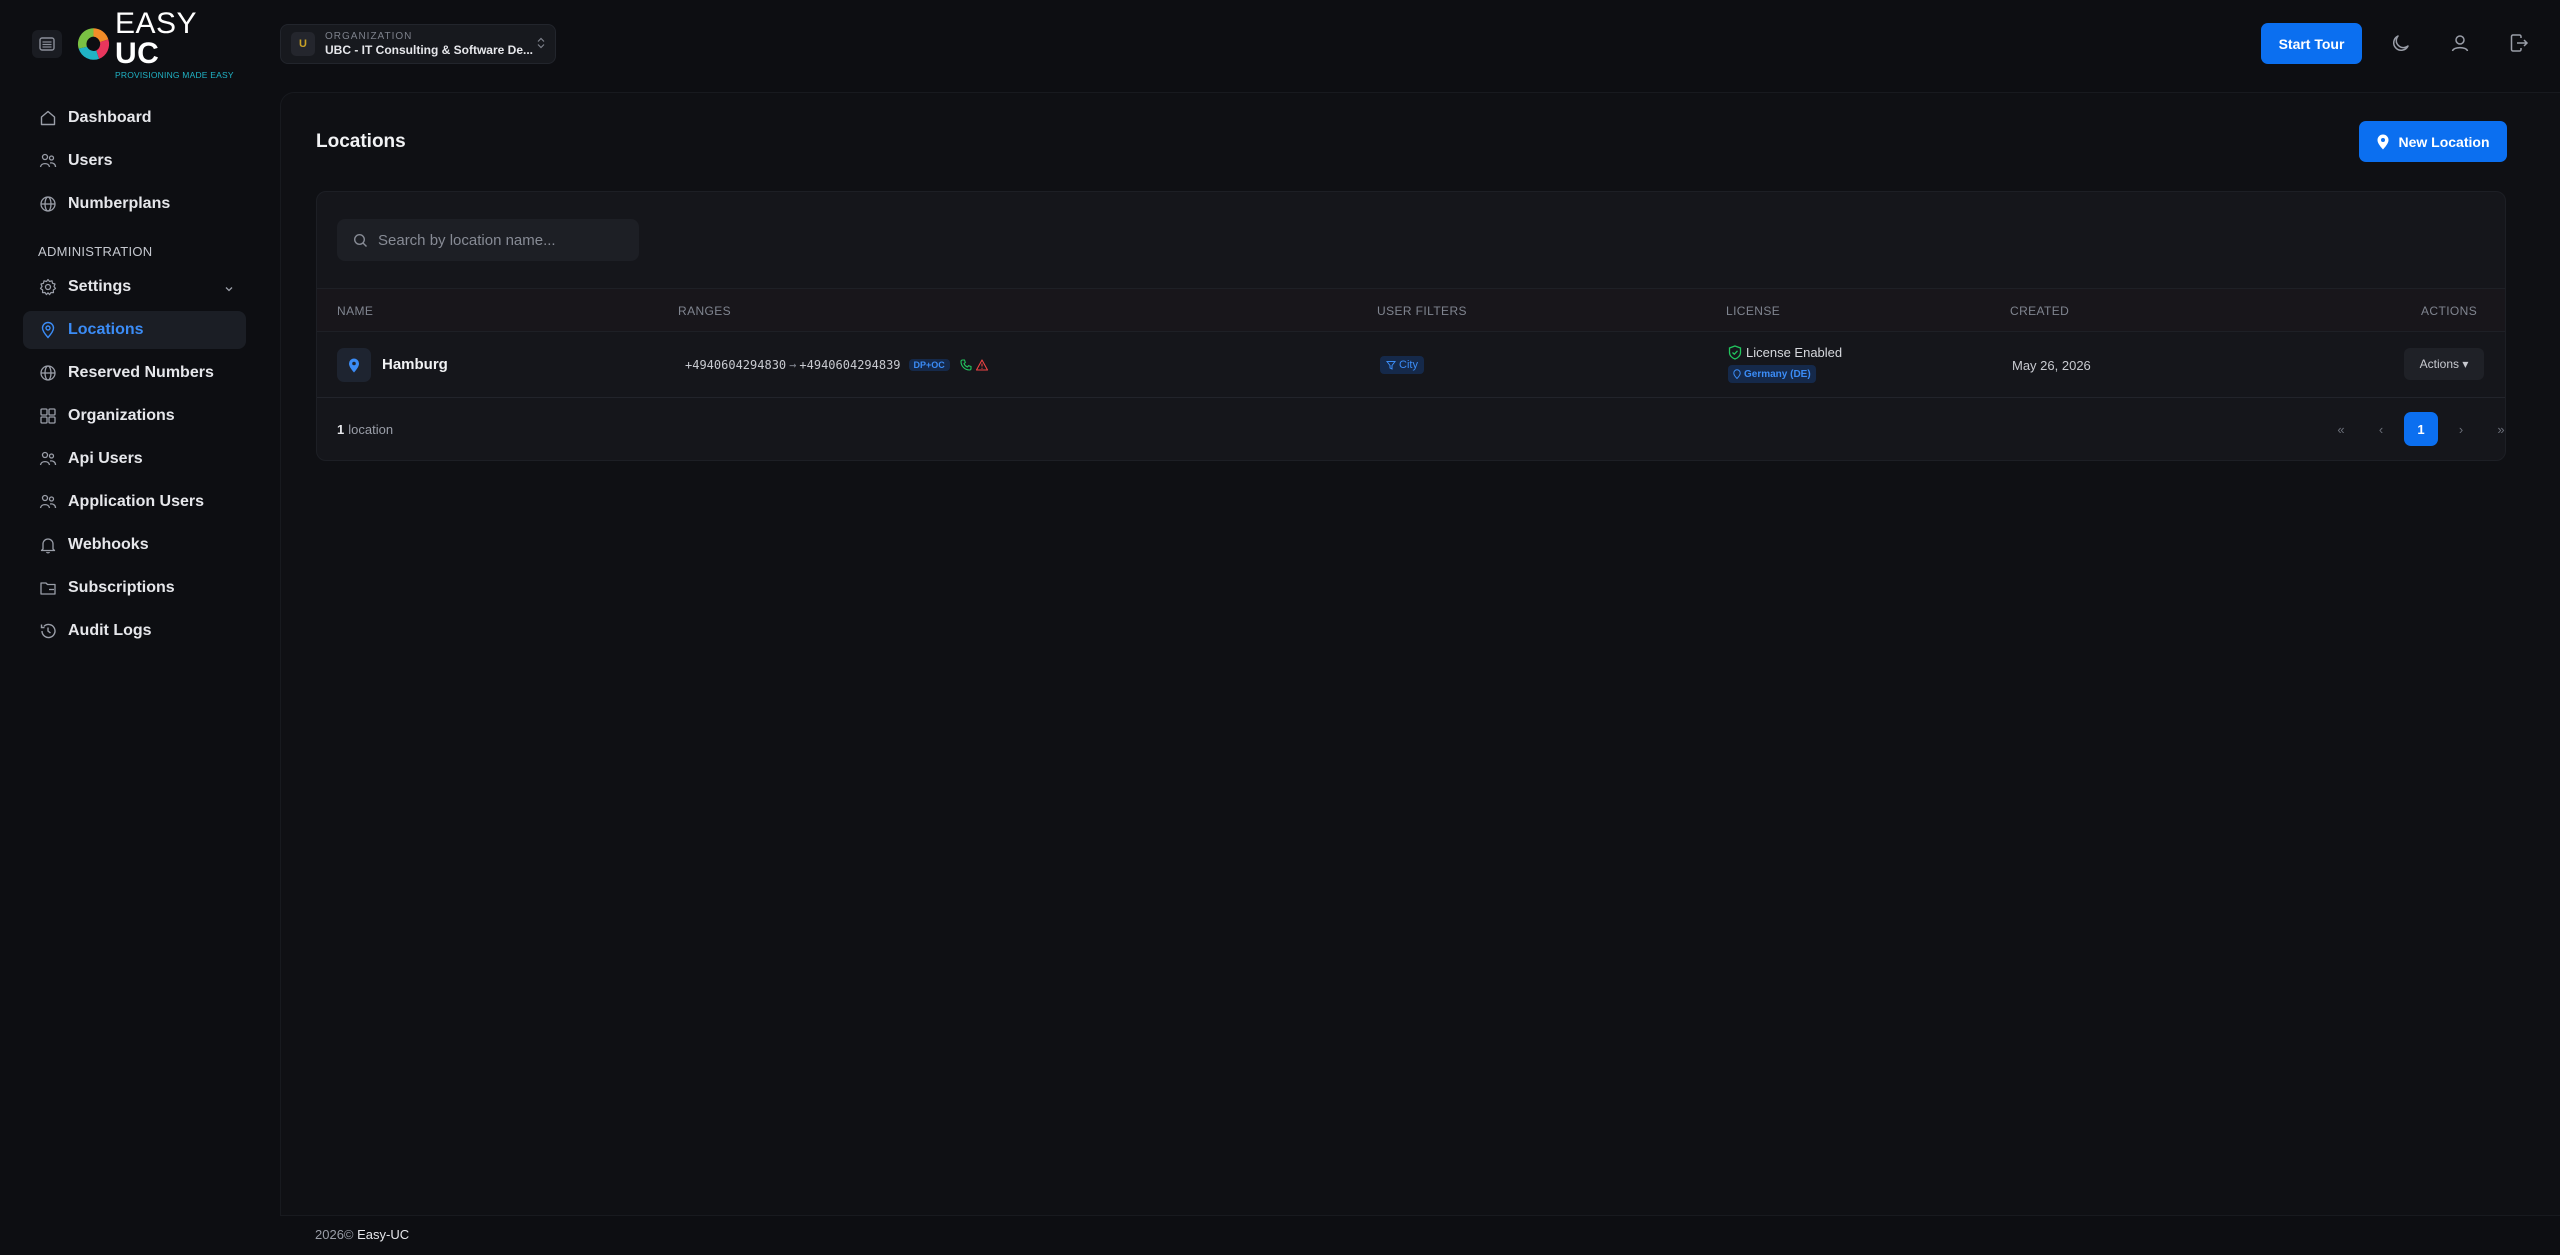 The width and height of the screenshot is (2560, 1255). Describe the element at coordinates (981, 365) in the screenshot. I see `warning-icon` at that location.